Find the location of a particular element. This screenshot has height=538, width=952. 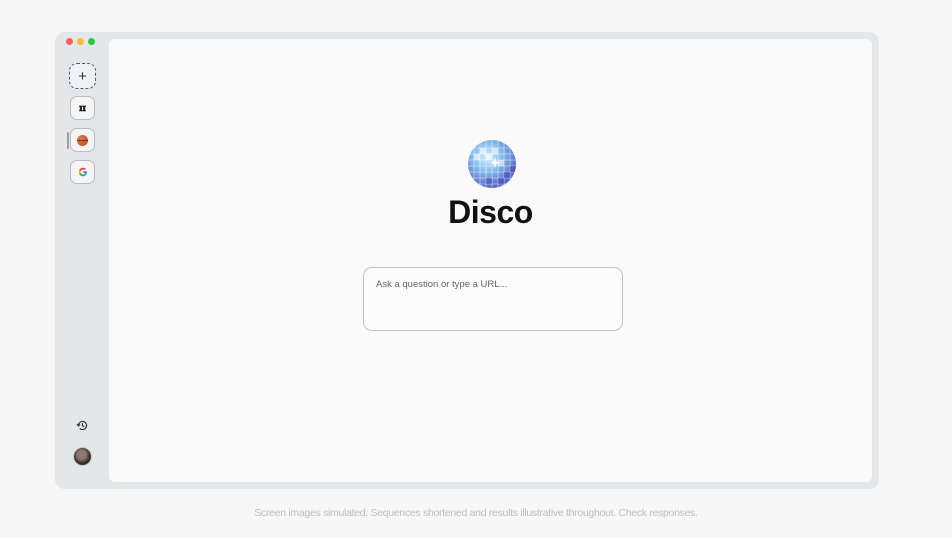

active-tab-indicator is located at coordinates (68, 140).